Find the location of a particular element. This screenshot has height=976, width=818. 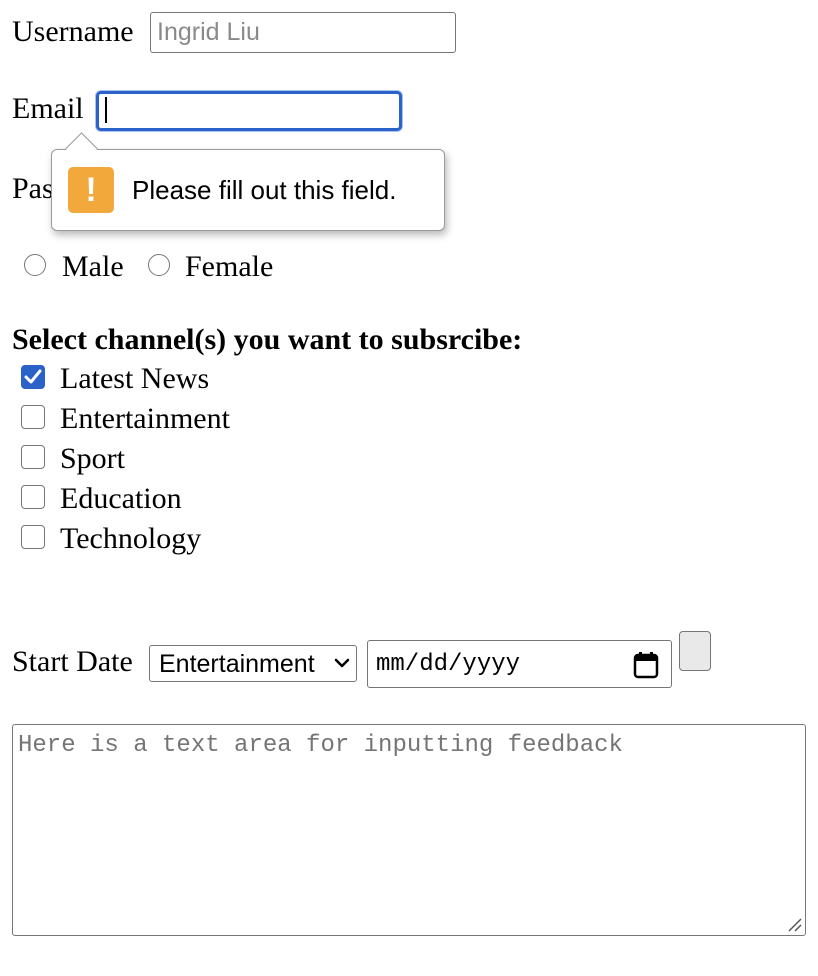

checkbox-education-label: Education is located at coordinates (121, 498).